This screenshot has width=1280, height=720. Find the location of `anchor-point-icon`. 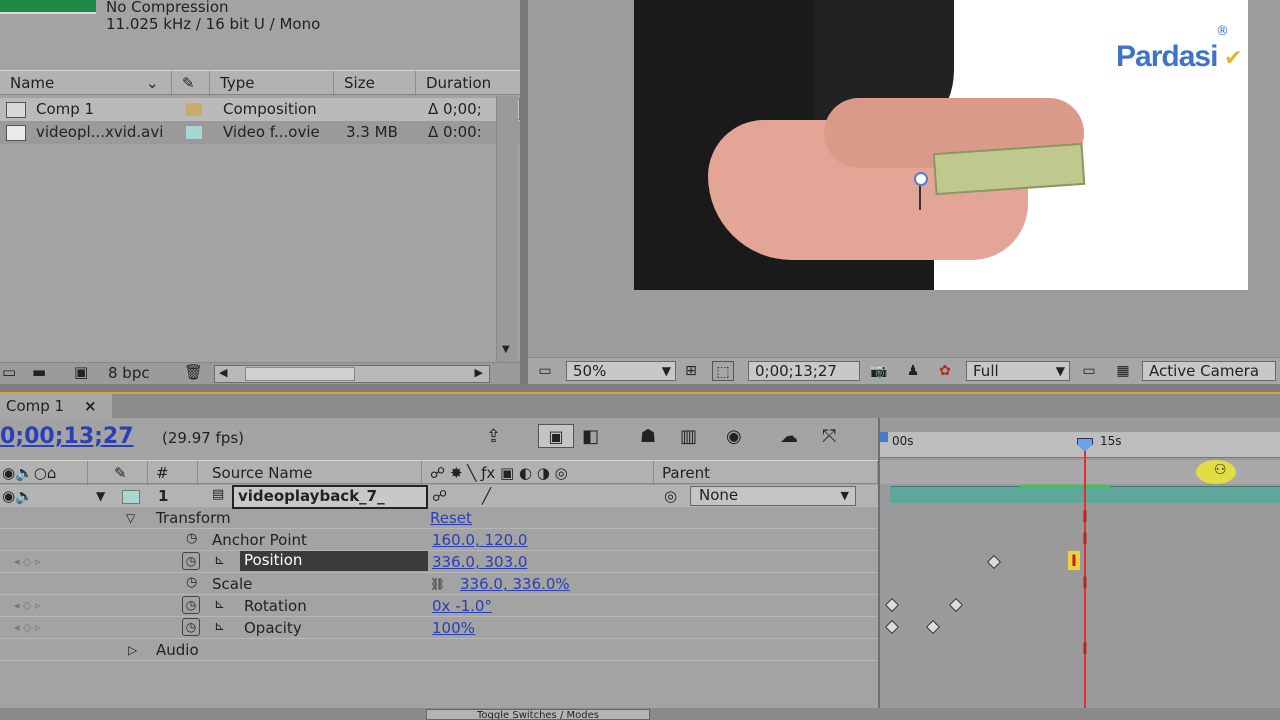

anchor-point-icon is located at coordinates (921, 192).